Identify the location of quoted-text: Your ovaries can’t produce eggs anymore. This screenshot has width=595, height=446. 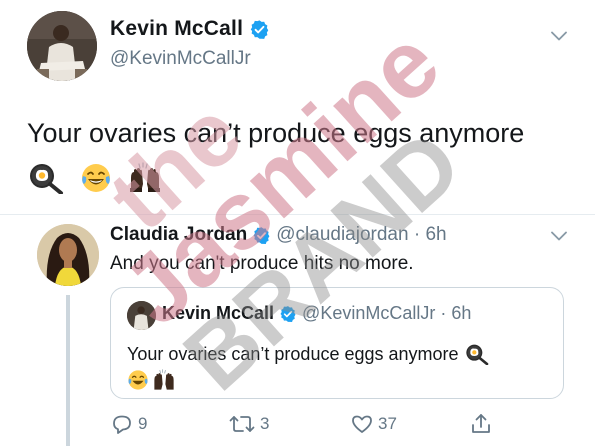
(293, 354).